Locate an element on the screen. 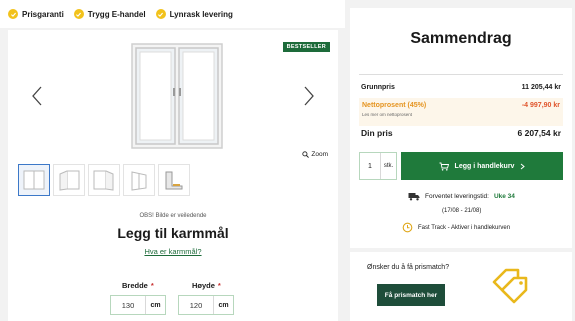 Image resolution: width=575 pixels, height=321 pixels. price-match-question: Ønsker du å få prismatch? is located at coordinates (408, 267).